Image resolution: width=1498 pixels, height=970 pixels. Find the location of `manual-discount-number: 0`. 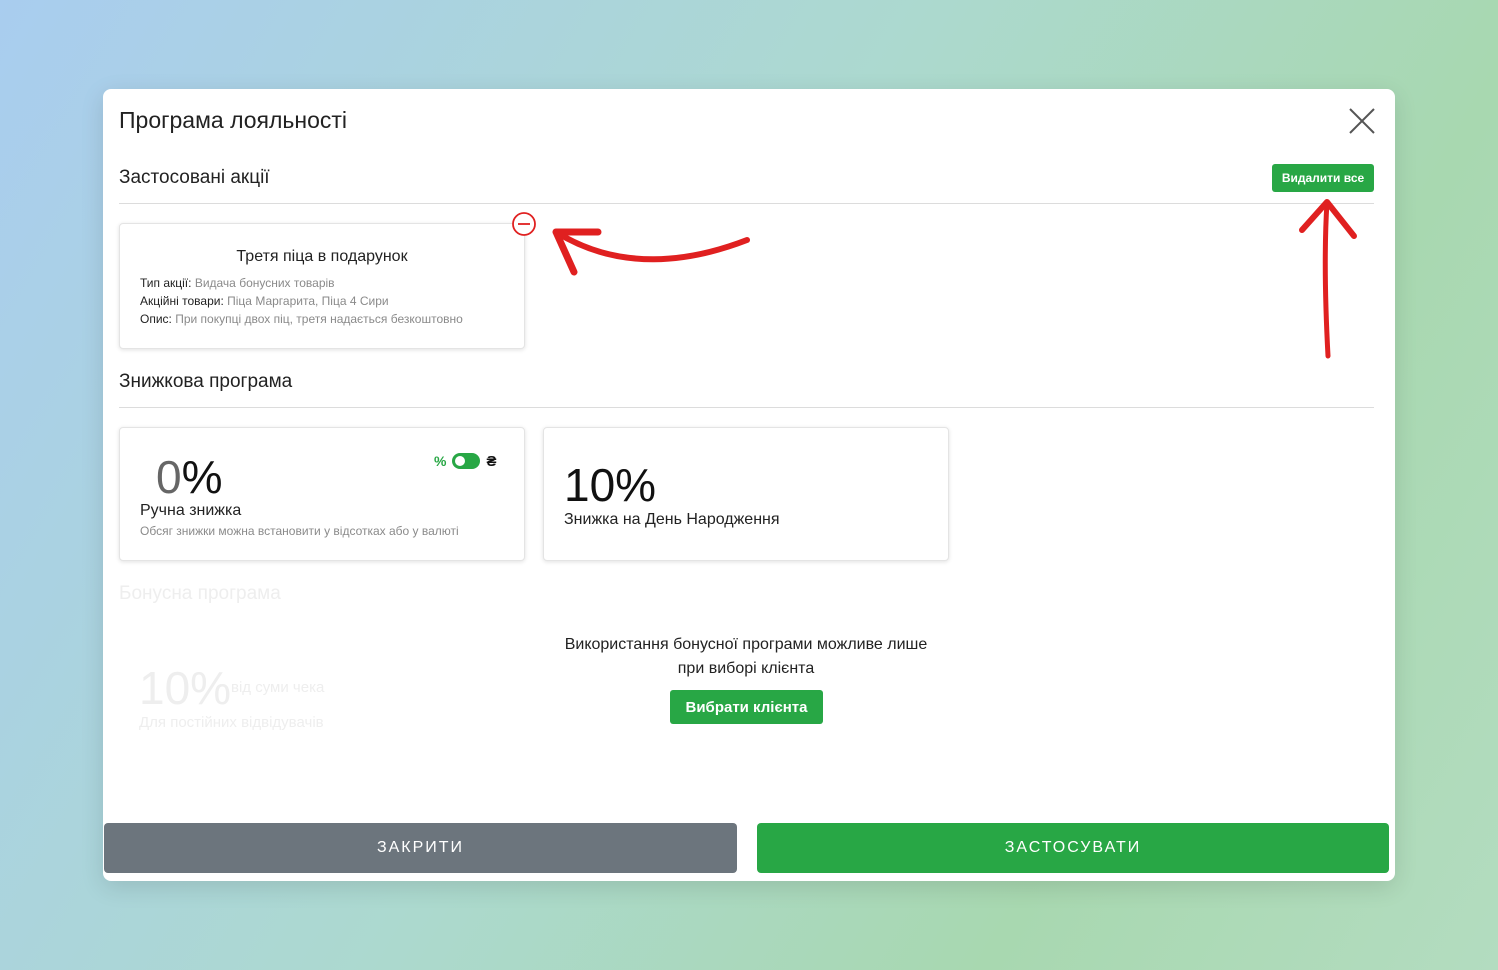

manual-discount-number: 0 is located at coordinates (169, 477).